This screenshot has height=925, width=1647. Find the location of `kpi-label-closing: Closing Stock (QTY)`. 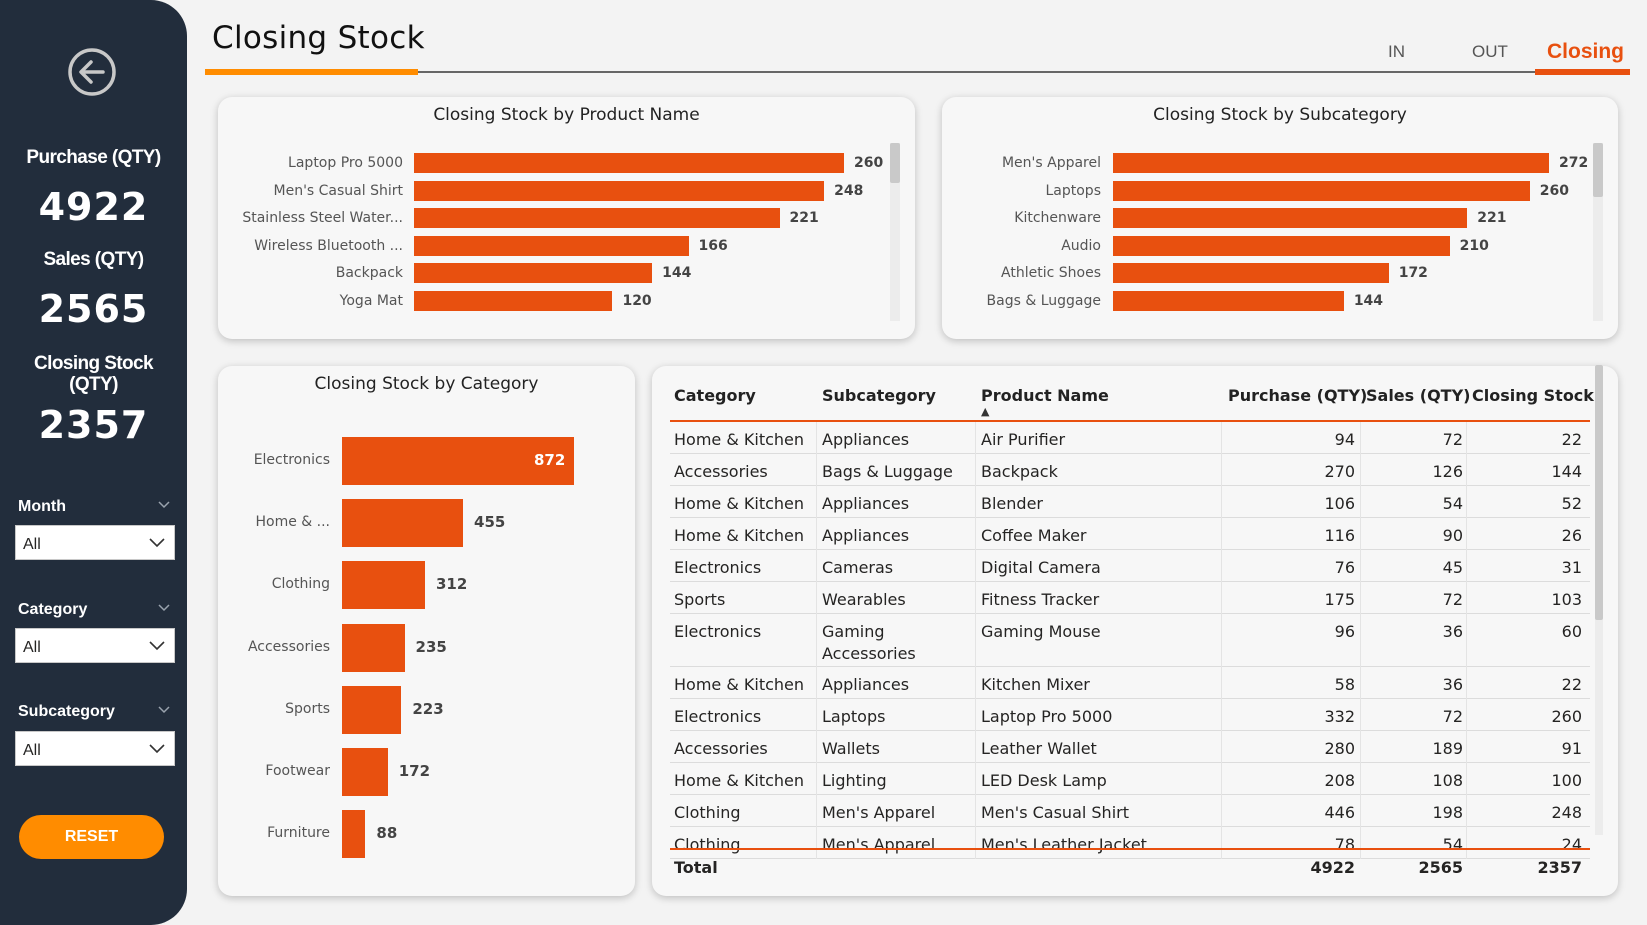

kpi-label-closing: Closing Stock (QTY) is located at coordinates (93, 374).